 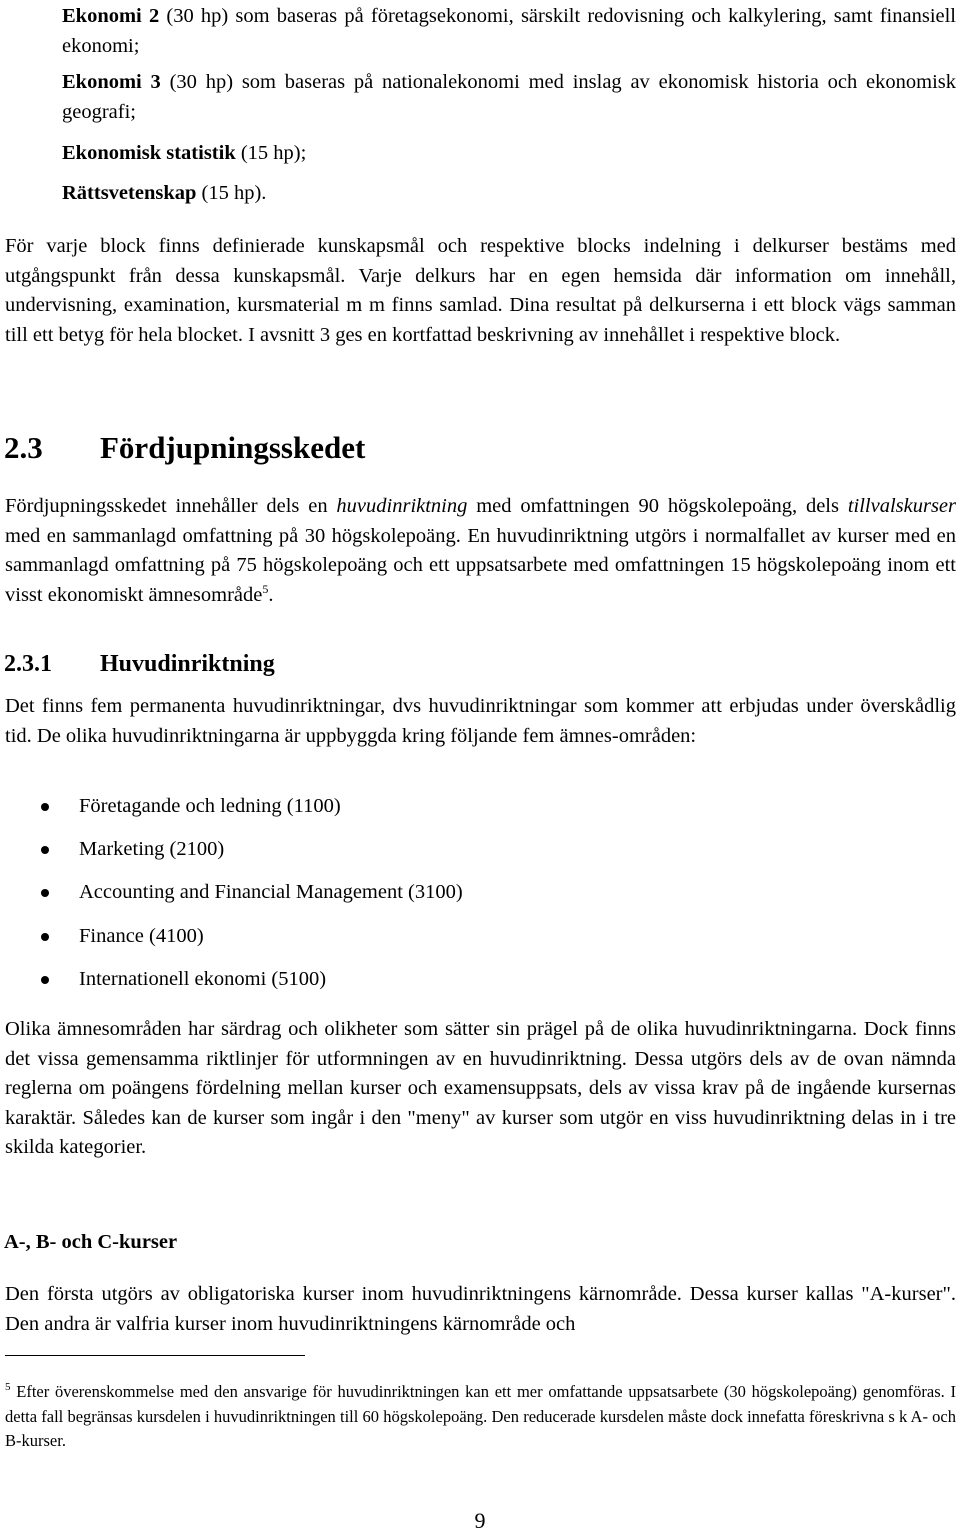 What do you see at coordinates (271, 153) in the screenshot?
I see `block-description: (15 hp);` at bounding box center [271, 153].